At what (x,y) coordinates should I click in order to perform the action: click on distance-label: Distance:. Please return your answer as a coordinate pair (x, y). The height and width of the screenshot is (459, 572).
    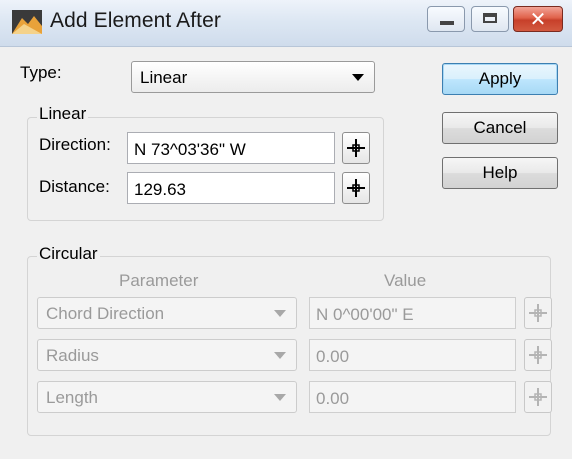
    Looking at the image, I should click on (74, 186).